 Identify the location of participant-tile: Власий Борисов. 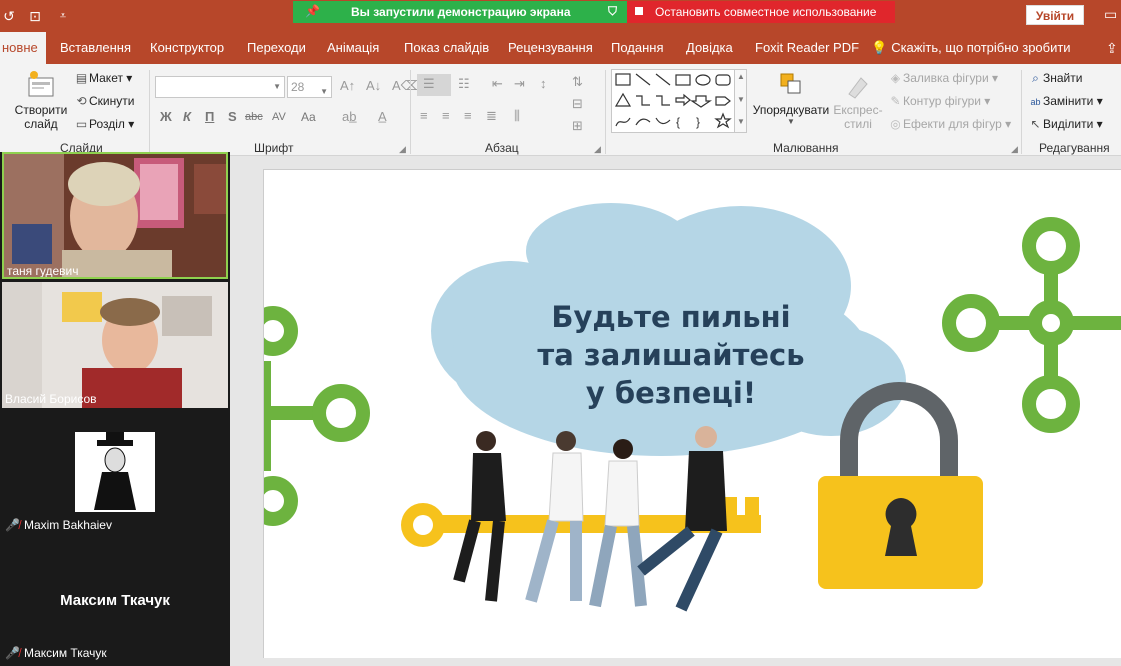
(115, 345).